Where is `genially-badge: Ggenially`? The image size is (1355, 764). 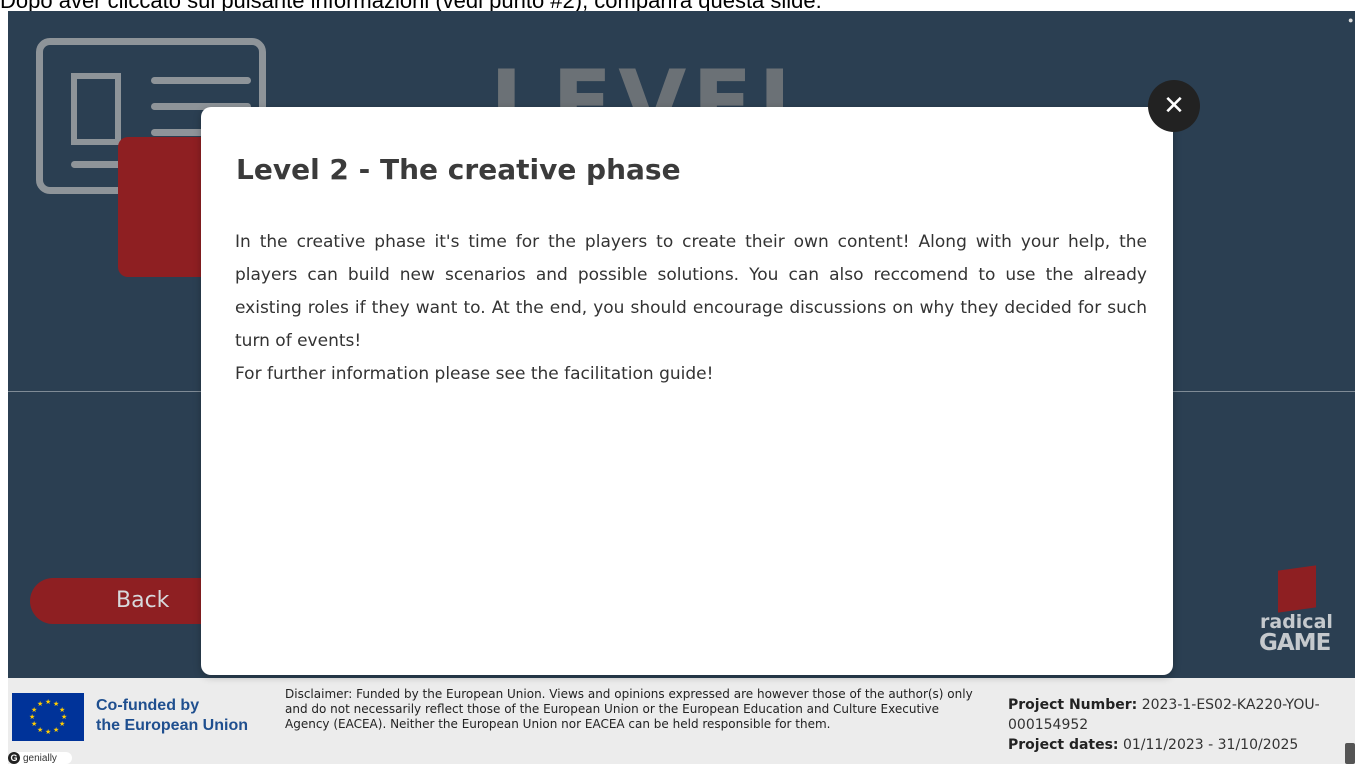 genially-badge: Ggenially is located at coordinates (40, 758).